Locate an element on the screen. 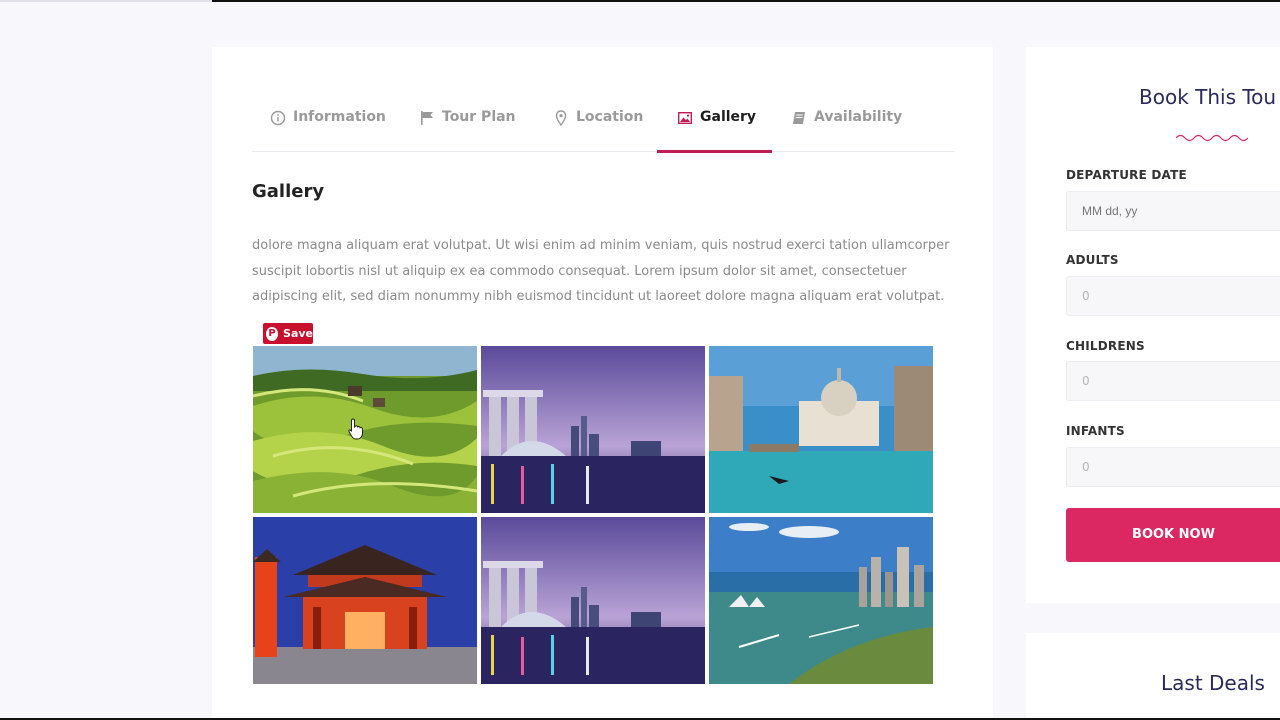  book-now-button: BOOK NOW is located at coordinates (1173, 535).